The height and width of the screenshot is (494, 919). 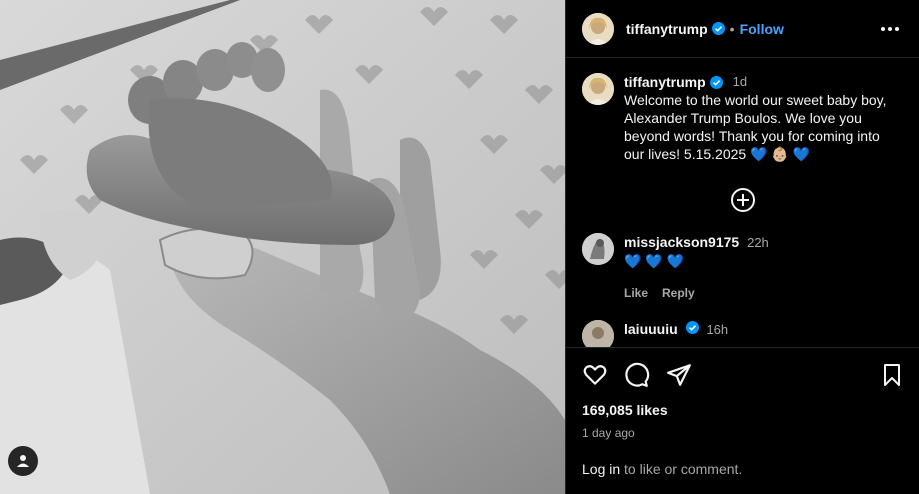 What do you see at coordinates (678, 293) in the screenshot?
I see `comment-reply-button: Reply` at bounding box center [678, 293].